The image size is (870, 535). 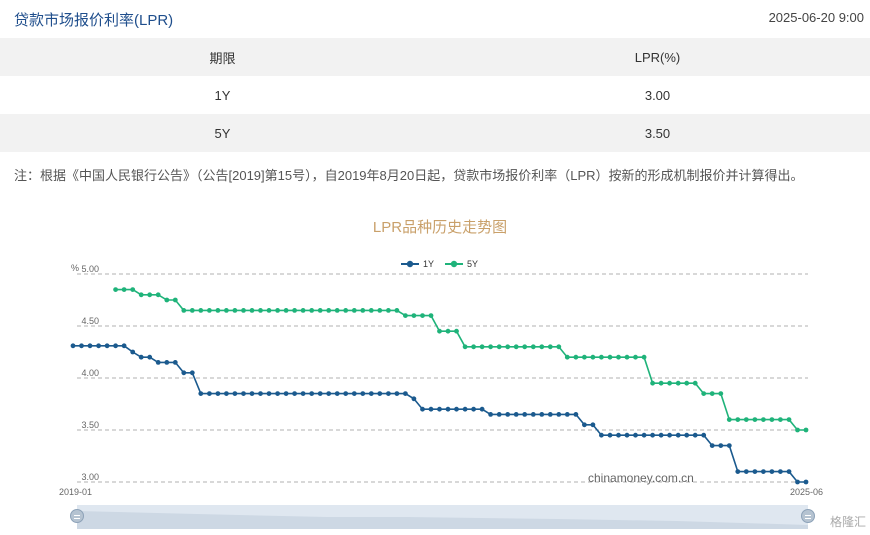 What do you see at coordinates (442, 517) in the screenshot?
I see `zoom-slider-track` at bounding box center [442, 517].